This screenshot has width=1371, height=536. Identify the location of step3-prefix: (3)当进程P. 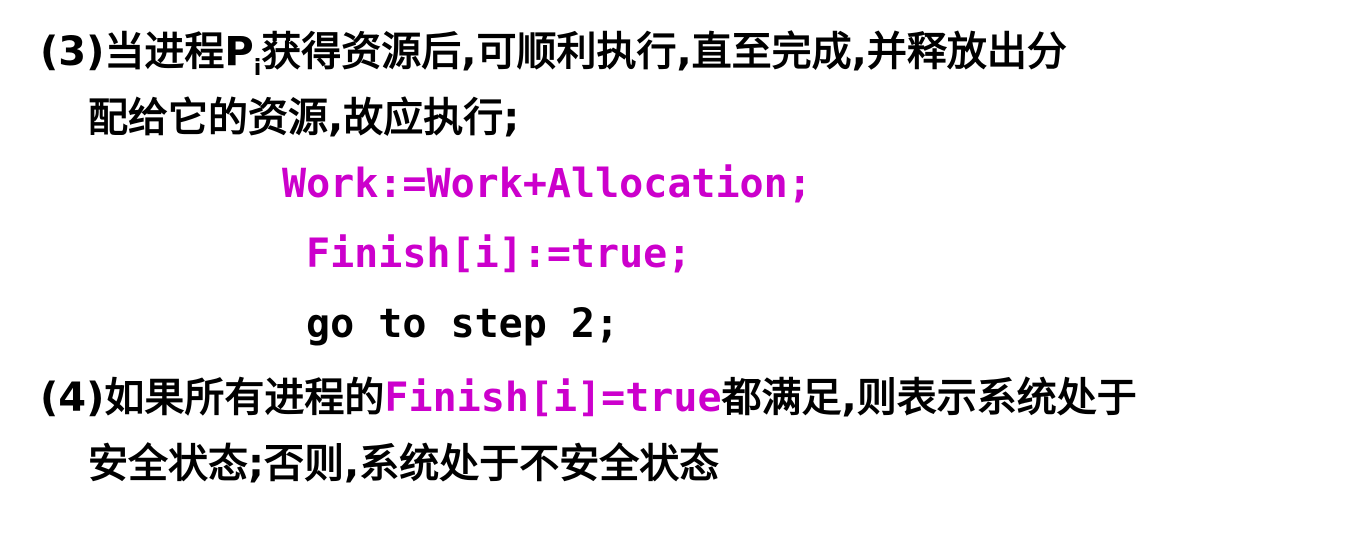
(147, 52).